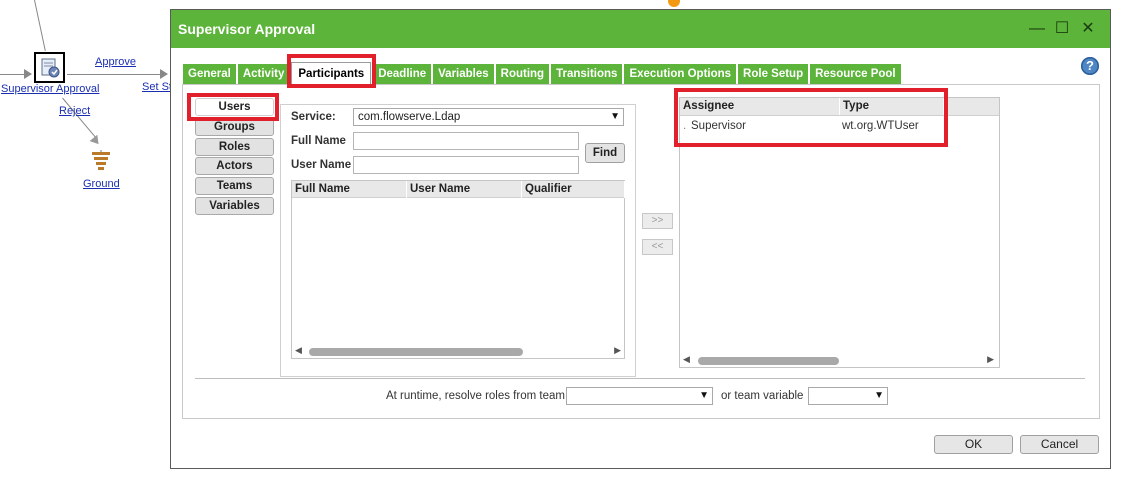  What do you see at coordinates (234, 166) in the screenshot?
I see `actors-button: Actors` at bounding box center [234, 166].